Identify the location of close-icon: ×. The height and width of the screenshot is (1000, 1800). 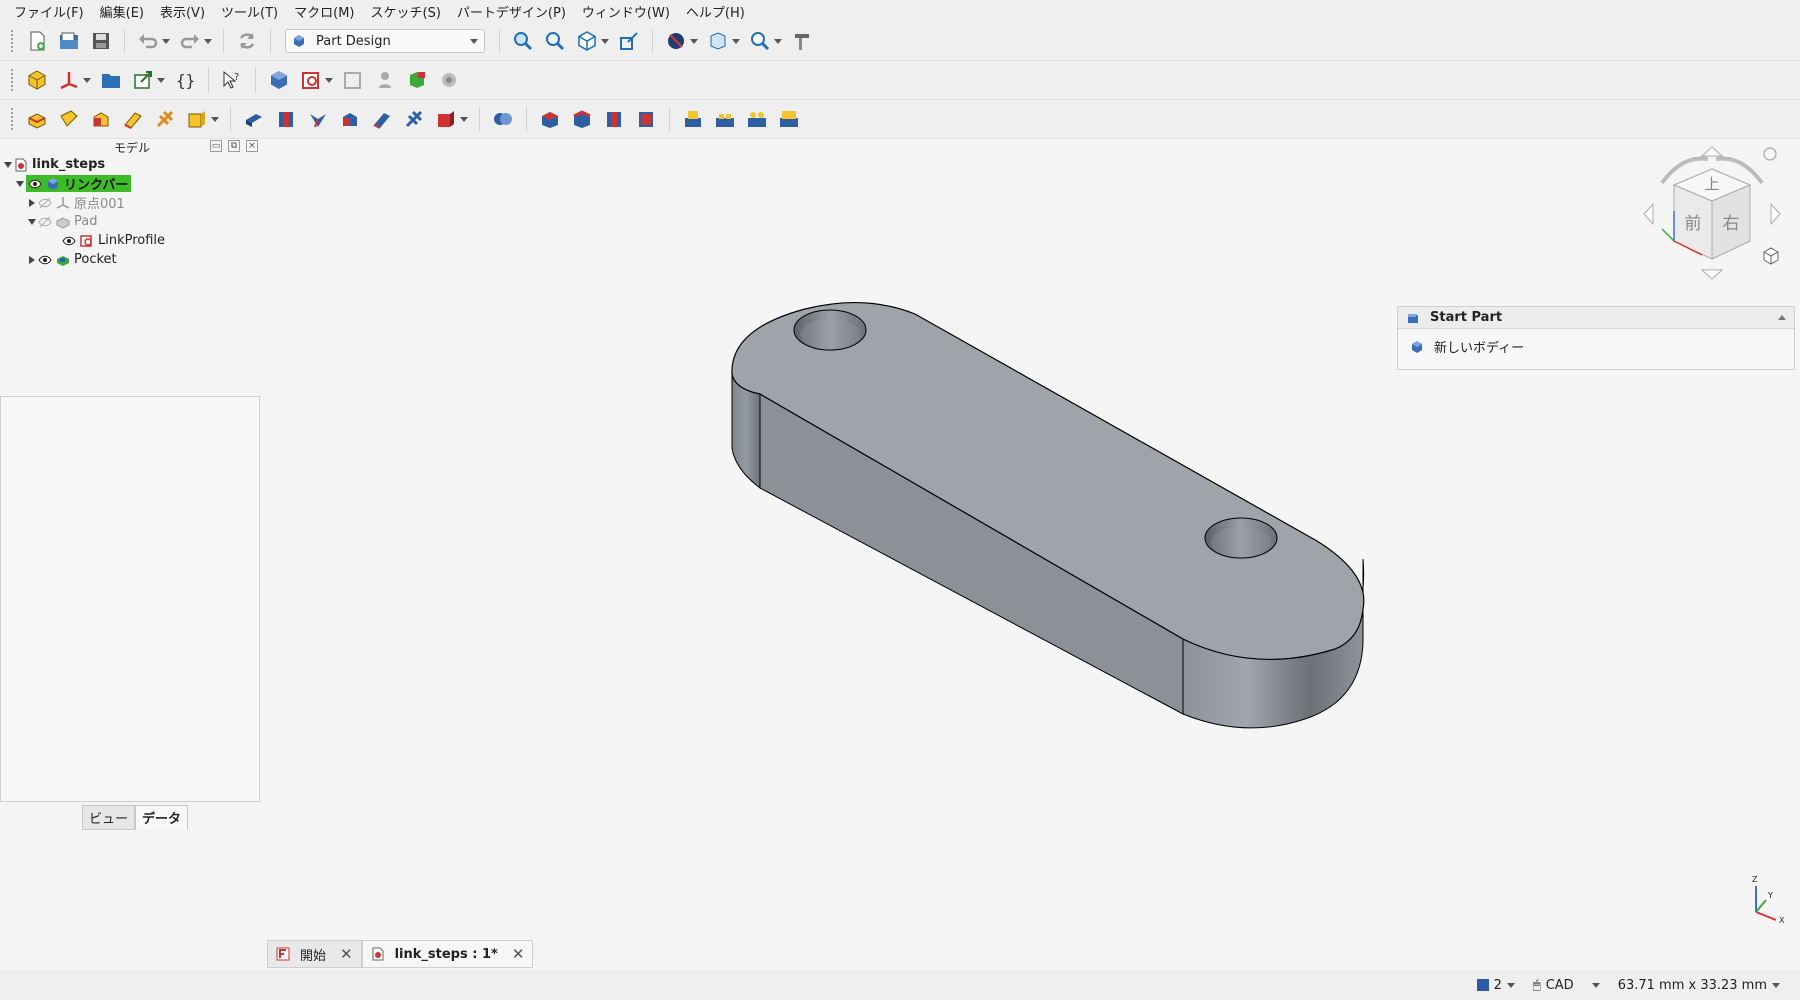
(252, 146).